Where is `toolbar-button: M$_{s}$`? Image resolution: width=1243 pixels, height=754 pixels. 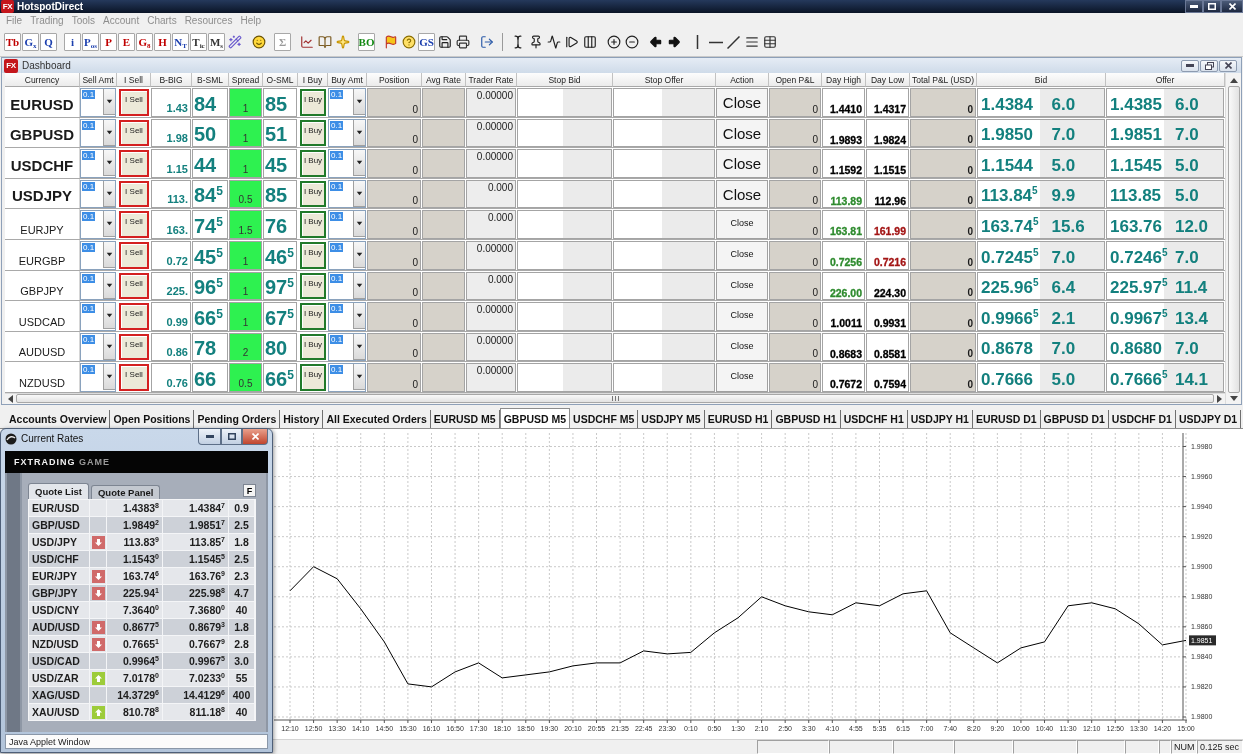 toolbar-button: M$_{s}$ is located at coordinates (216, 42).